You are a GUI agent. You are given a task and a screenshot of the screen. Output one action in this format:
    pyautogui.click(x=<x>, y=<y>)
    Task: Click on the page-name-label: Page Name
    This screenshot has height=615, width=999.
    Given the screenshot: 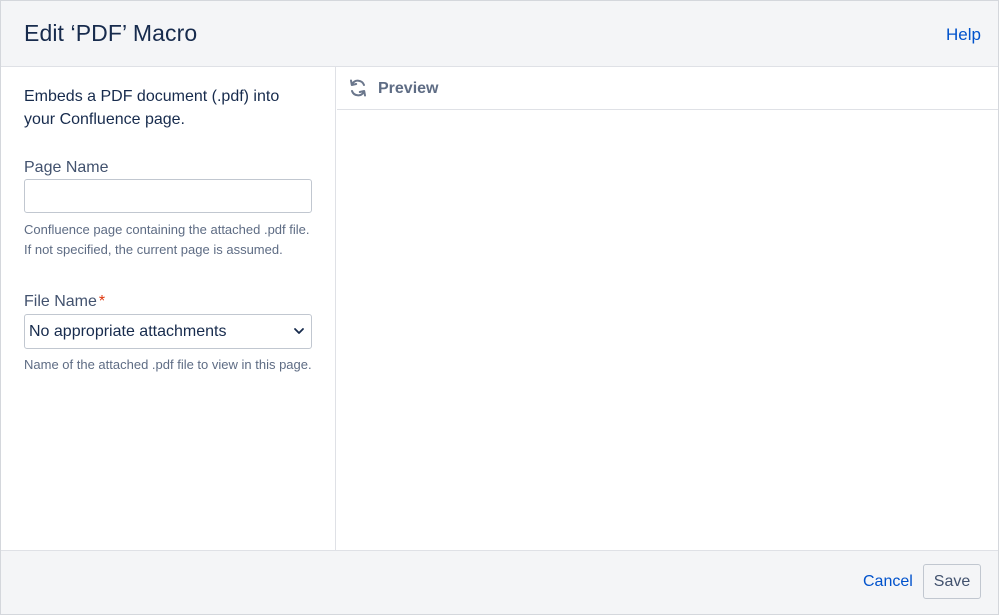 What is the action you would take?
    pyautogui.click(x=66, y=167)
    